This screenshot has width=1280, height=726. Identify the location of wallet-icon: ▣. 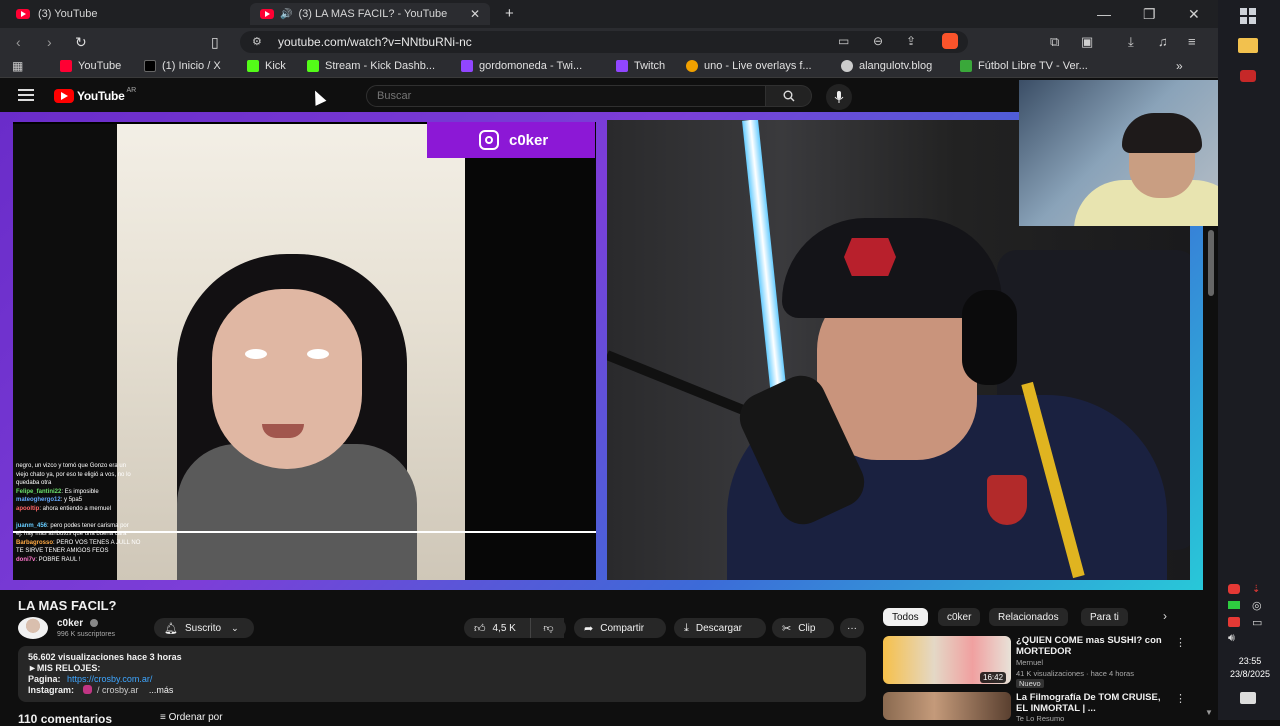
(1087, 42).